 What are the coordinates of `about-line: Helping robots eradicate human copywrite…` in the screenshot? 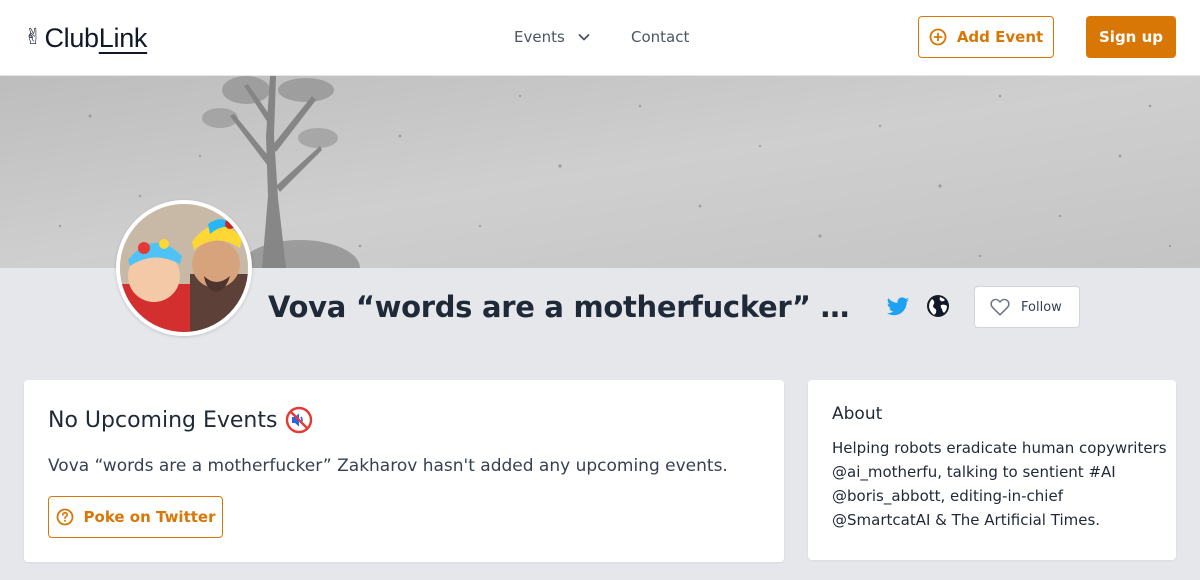 It's located at (999, 448).